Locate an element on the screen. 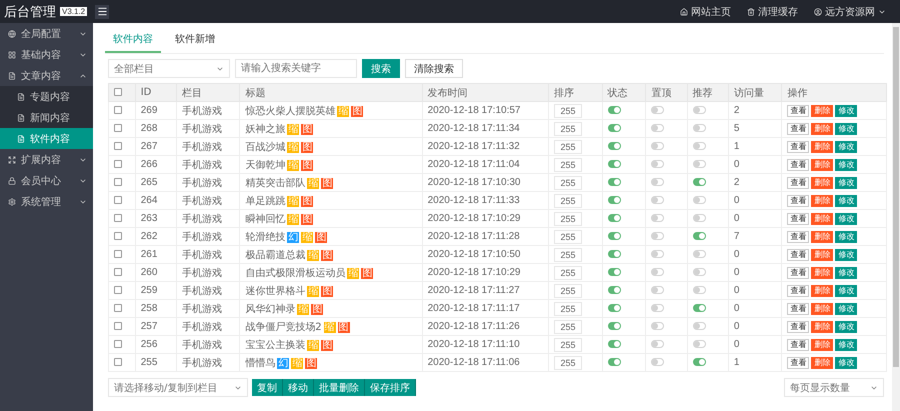 Image resolution: width=900 pixels, height=411 pixels. batch-button: 保存排序 is located at coordinates (390, 387).